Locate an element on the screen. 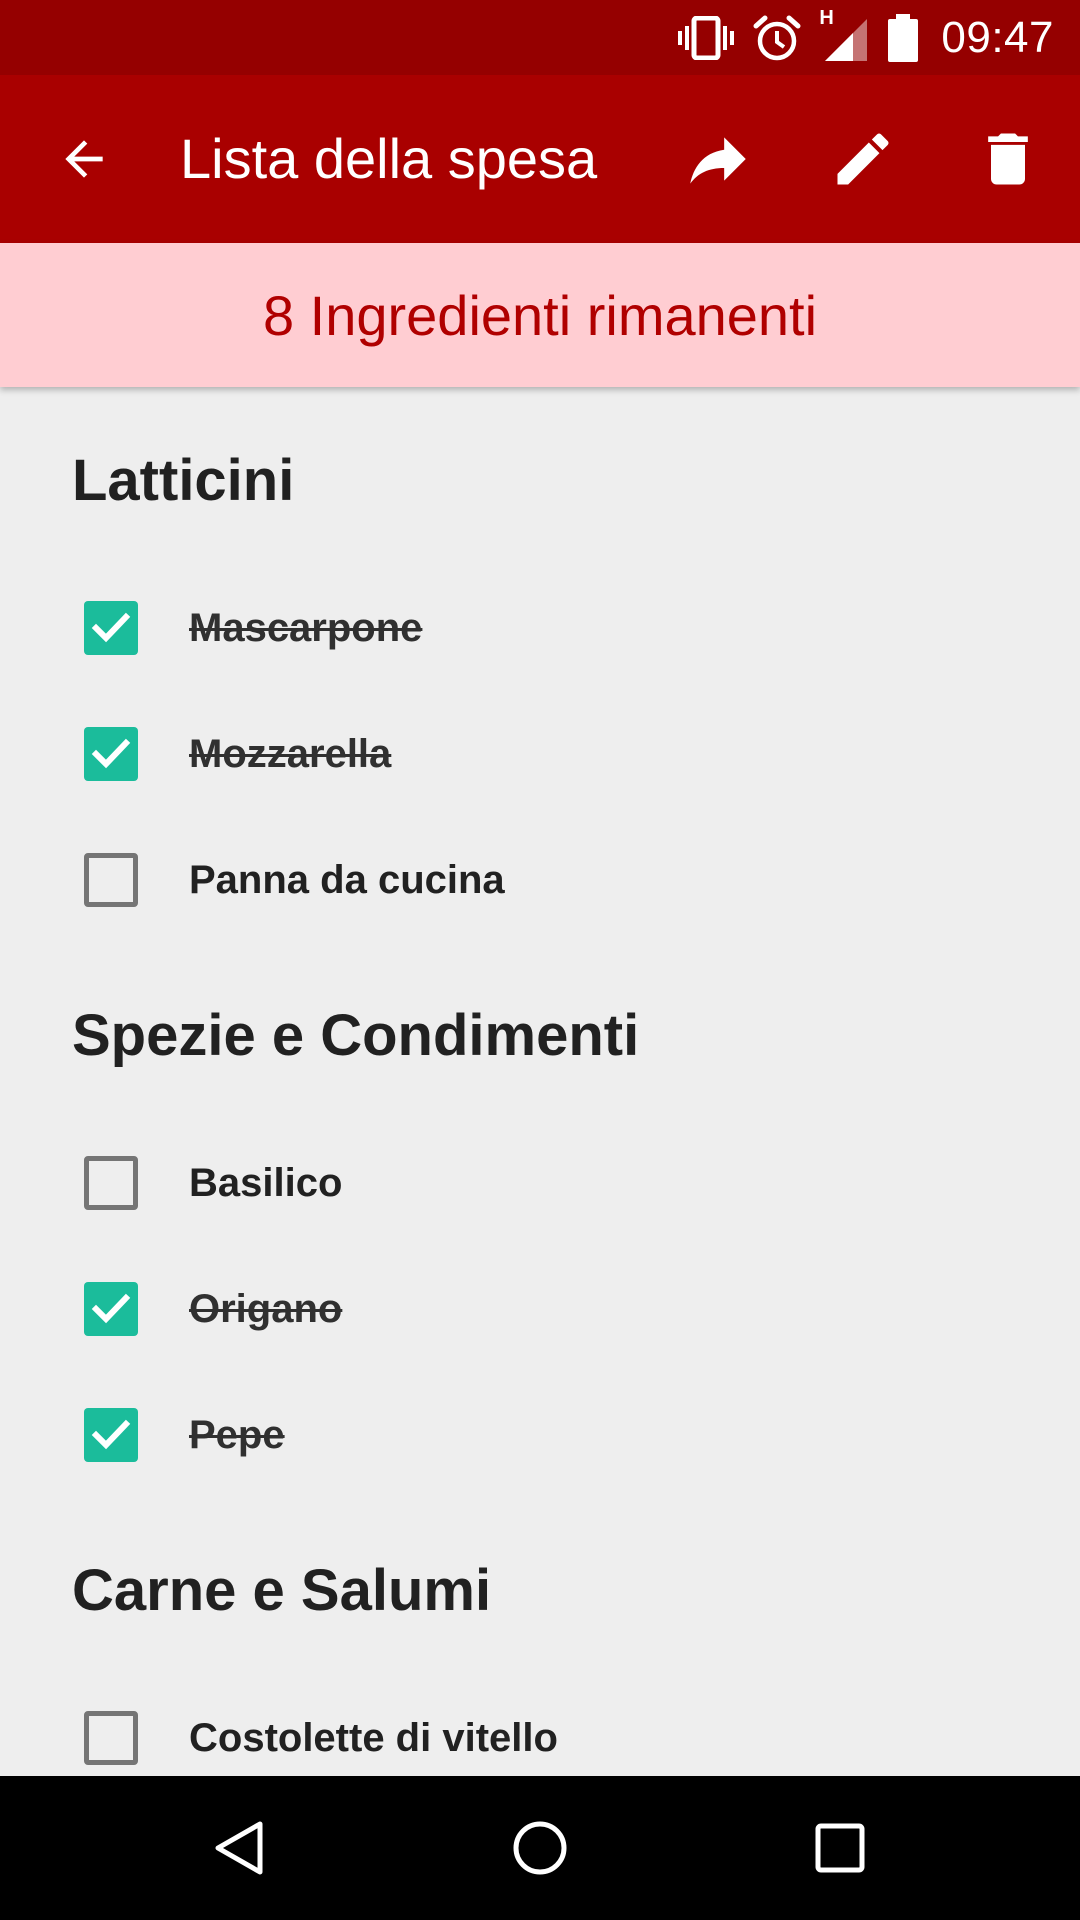  item-label: Panna da cucina is located at coordinates (347, 880).